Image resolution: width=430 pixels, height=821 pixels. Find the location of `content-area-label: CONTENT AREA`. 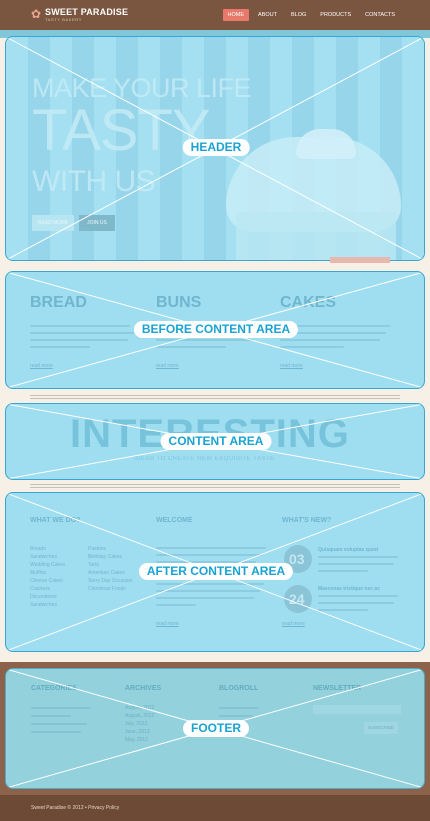

content-area-label: CONTENT AREA is located at coordinates (216, 441).